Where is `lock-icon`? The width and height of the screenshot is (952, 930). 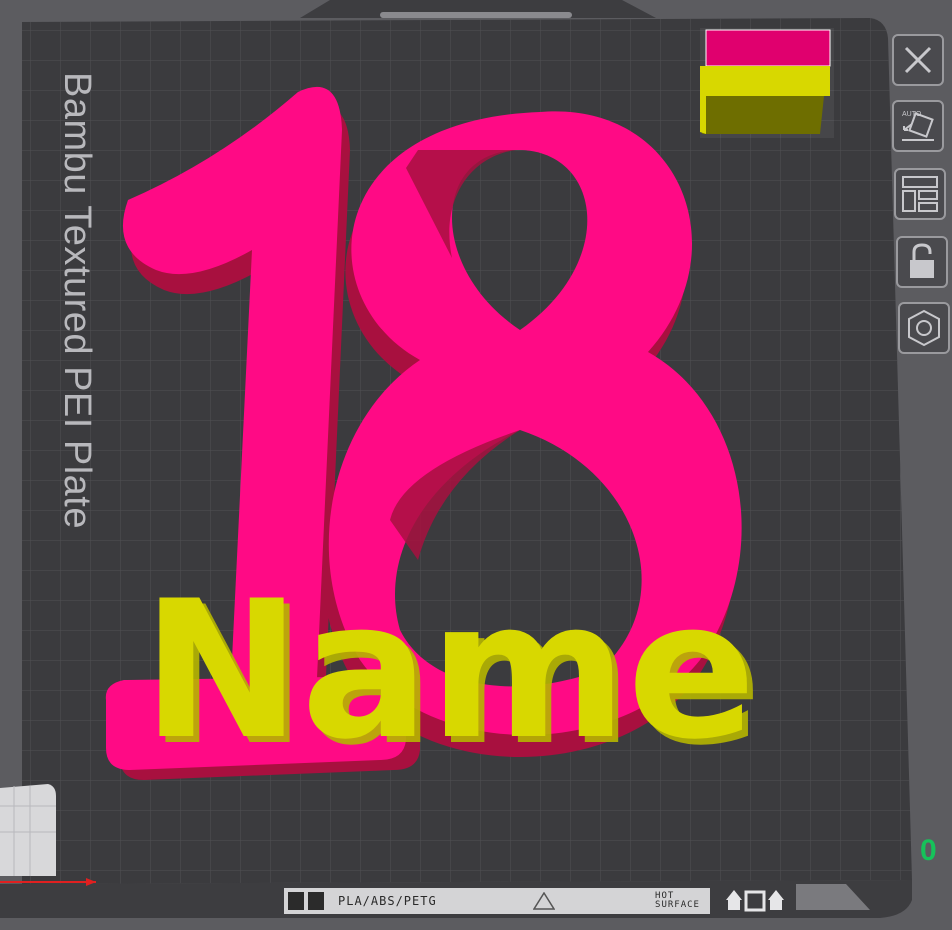
lock-icon is located at coordinates (922, 260).